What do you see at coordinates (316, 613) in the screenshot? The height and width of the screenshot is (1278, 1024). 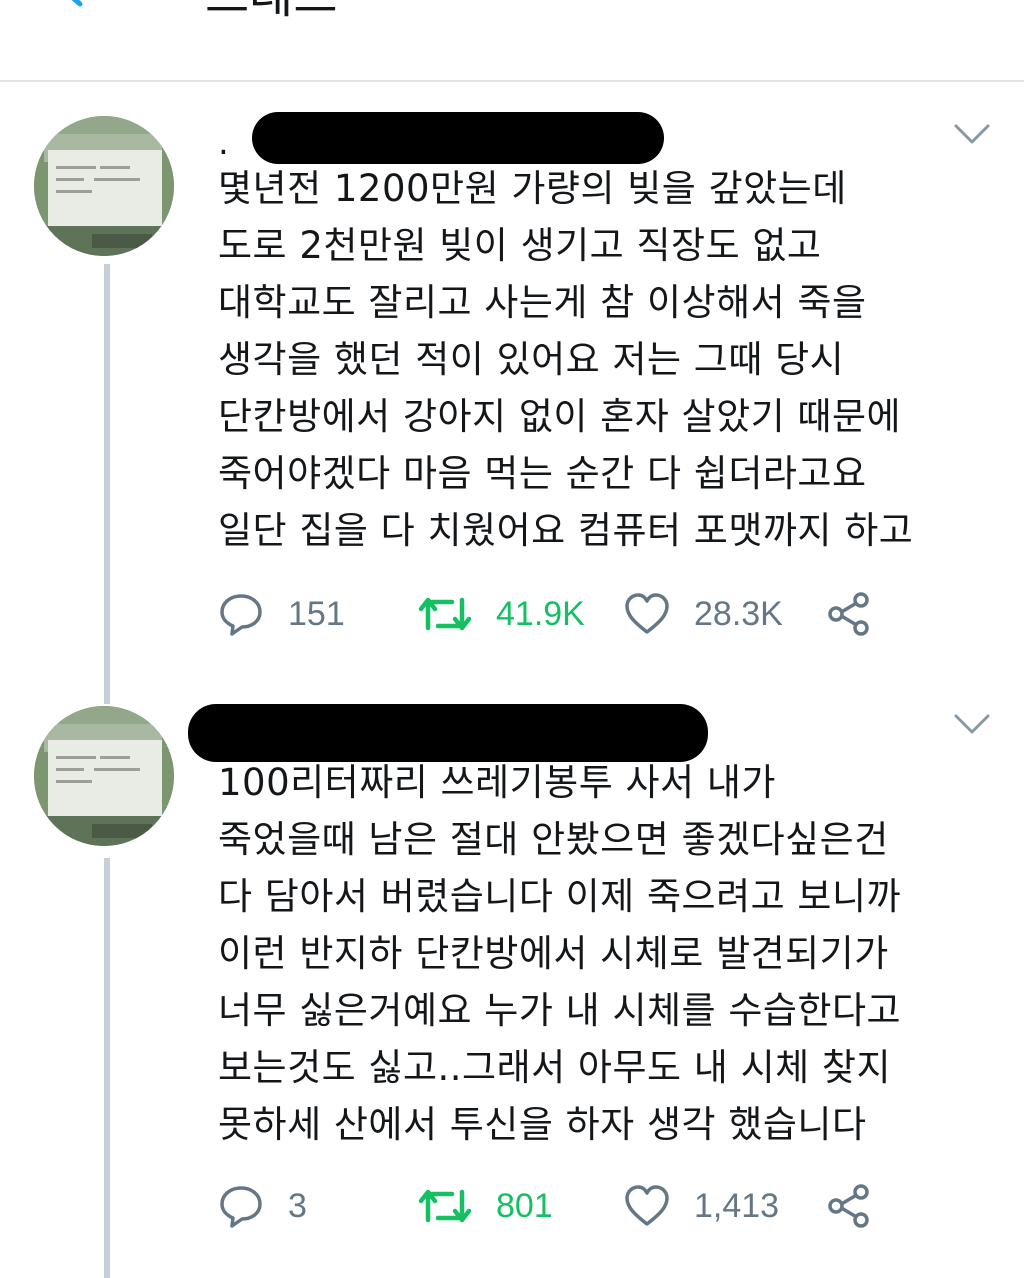 I see `reply-count: 151` at bounding box center [316, 613].